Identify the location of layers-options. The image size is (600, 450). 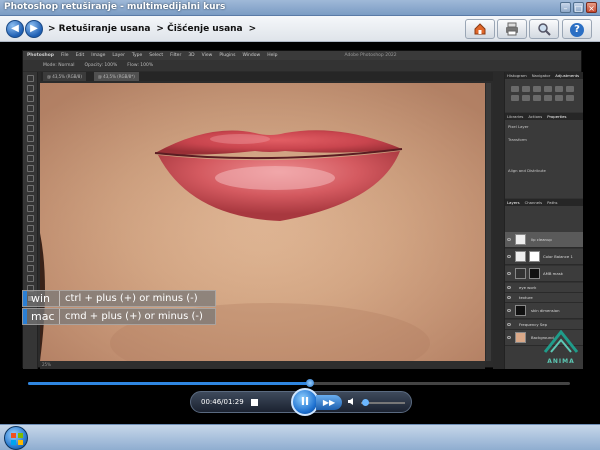
(544, 219).